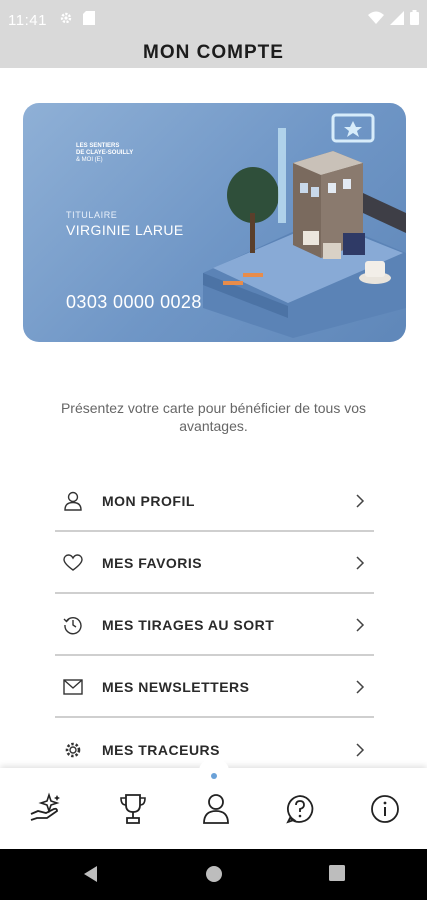 The width and height of the screenshot is (427, 900). I want to click on menu-item-newsletters: MES NEWSLETTERS, so click(214, 688).